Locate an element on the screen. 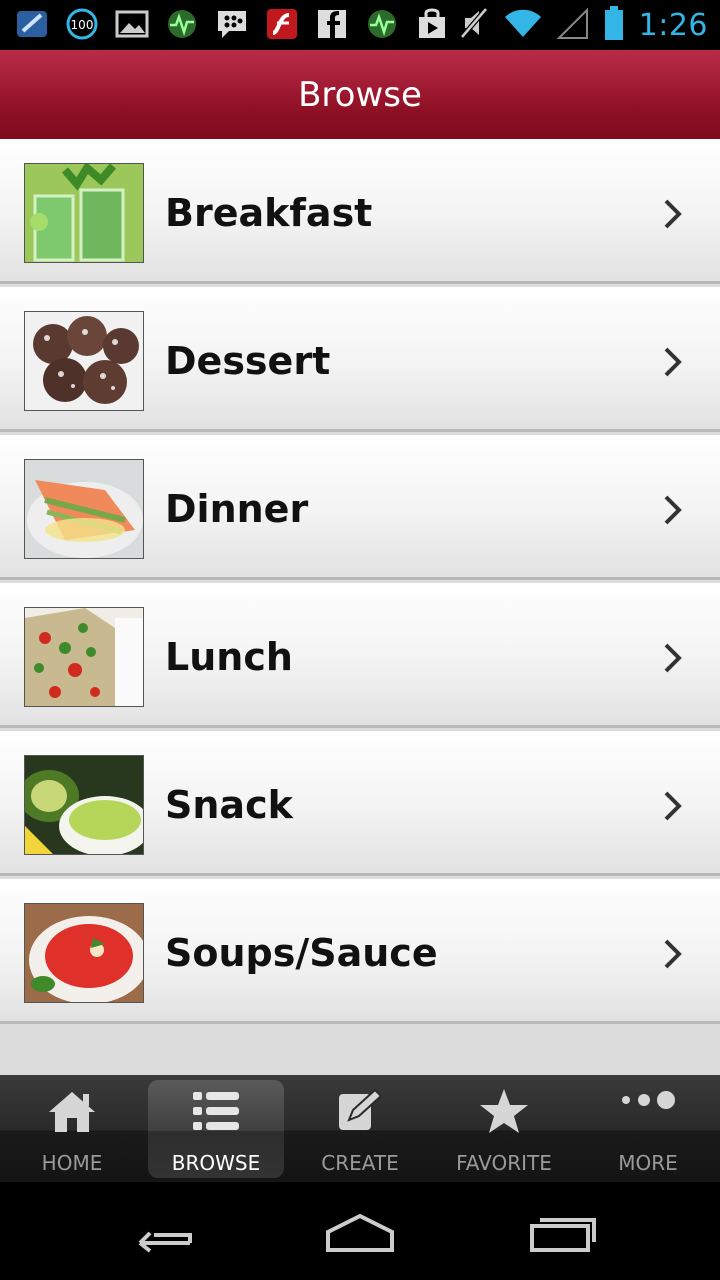  tab-bar: HOME BROWSE CREATE FAVORITE MORE is located at coordinates (360, 1128).